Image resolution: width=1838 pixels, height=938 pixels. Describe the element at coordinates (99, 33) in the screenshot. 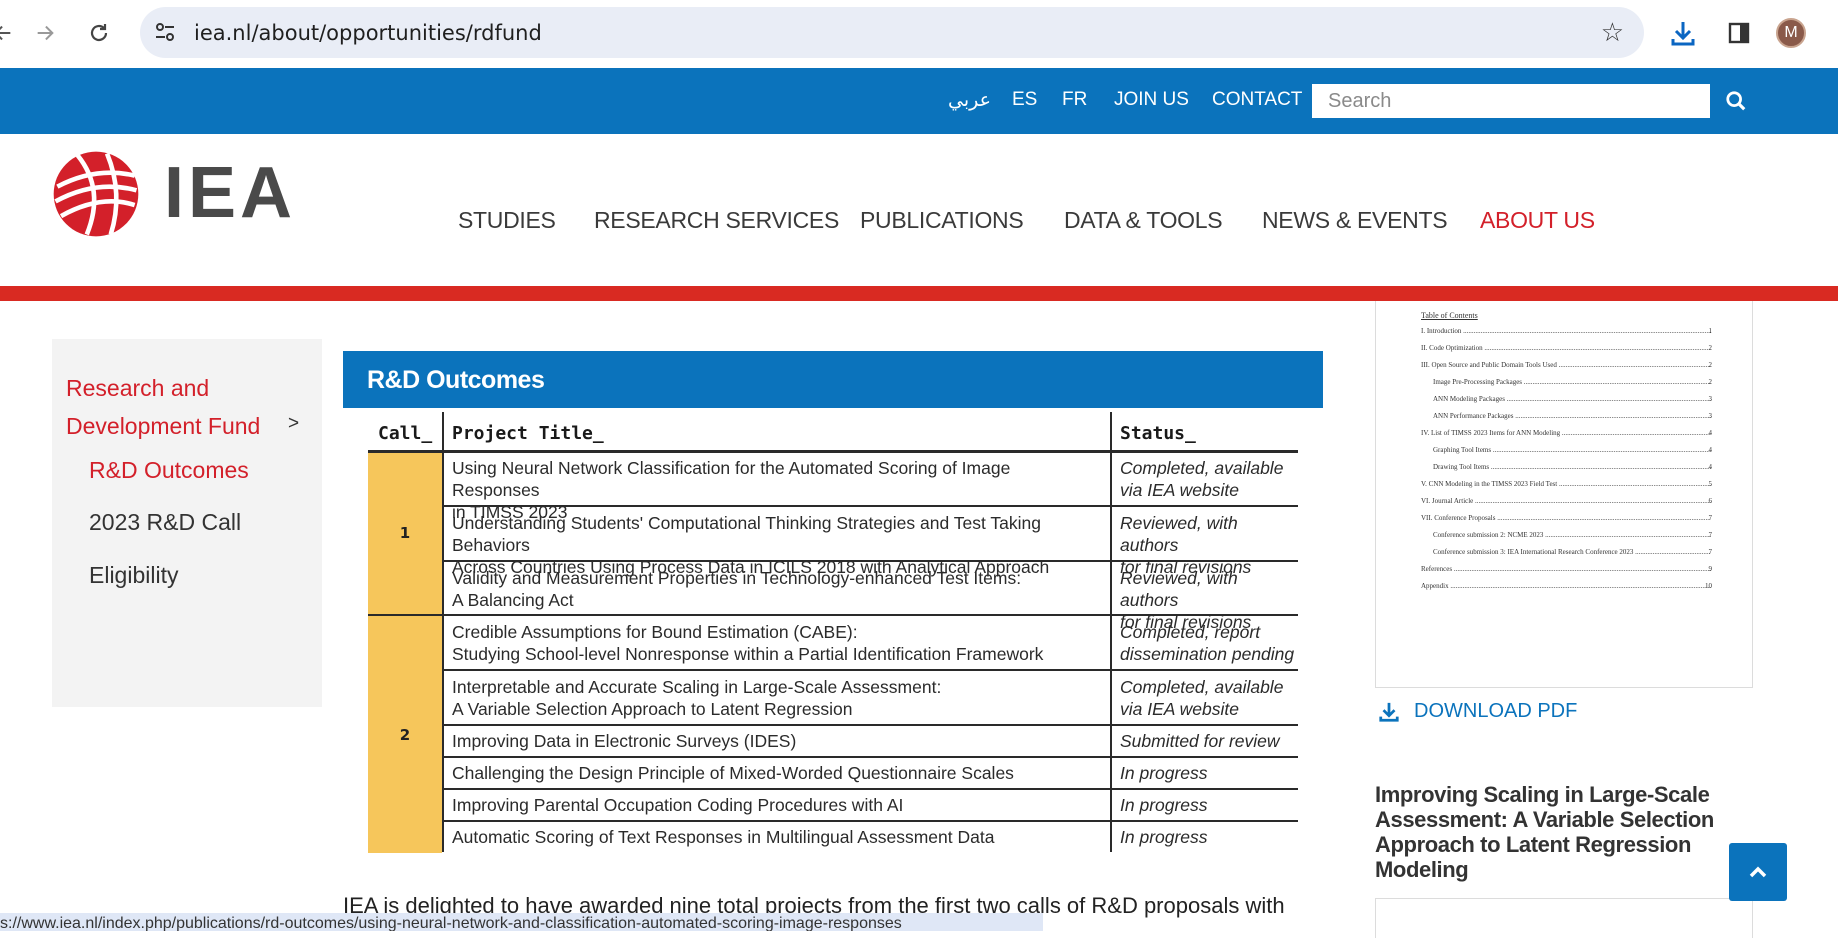

I see `reload-icon` at that location.